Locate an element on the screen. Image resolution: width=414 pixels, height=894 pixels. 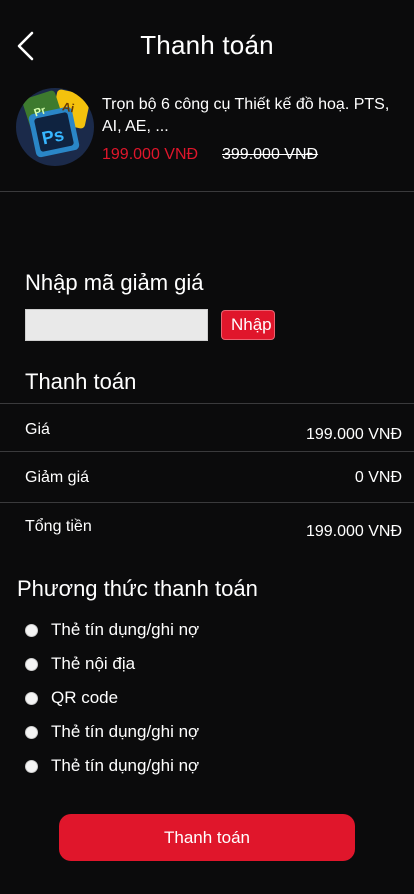
discount-label: Giảm giá is located at coordinates (57, 477).